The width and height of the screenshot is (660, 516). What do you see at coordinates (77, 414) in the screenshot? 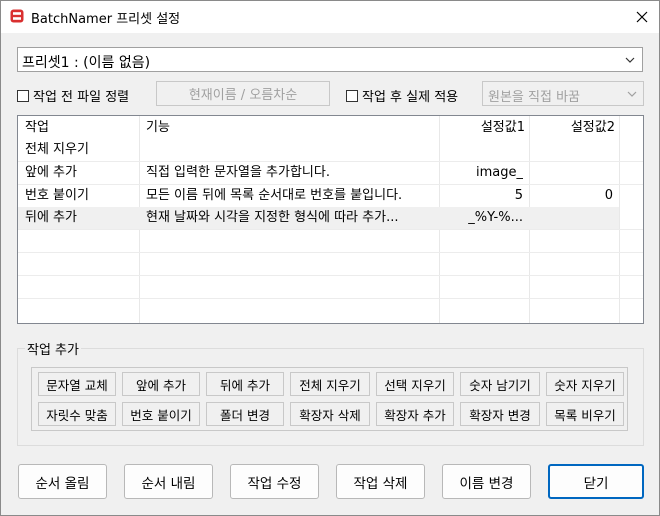
I see `pad-digits-button: 자릿수 맞춤` at bounding box center [77, 414].